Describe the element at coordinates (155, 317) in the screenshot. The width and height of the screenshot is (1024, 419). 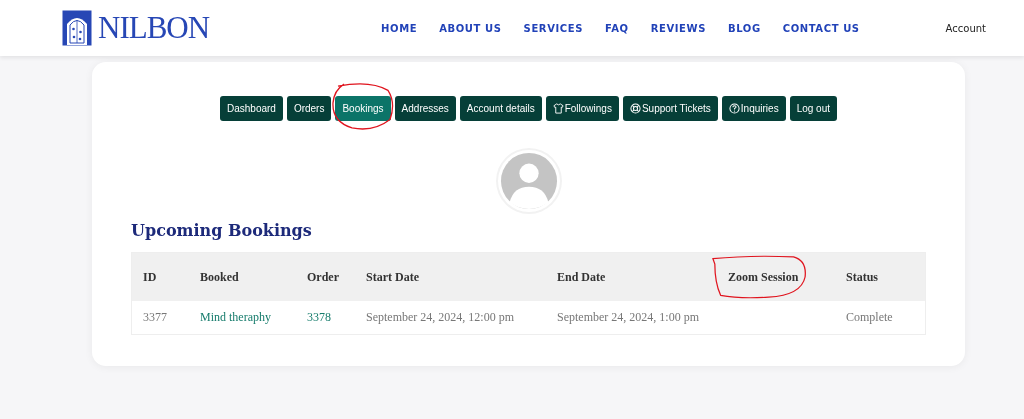
I see `table-cell: 3377` at that location.